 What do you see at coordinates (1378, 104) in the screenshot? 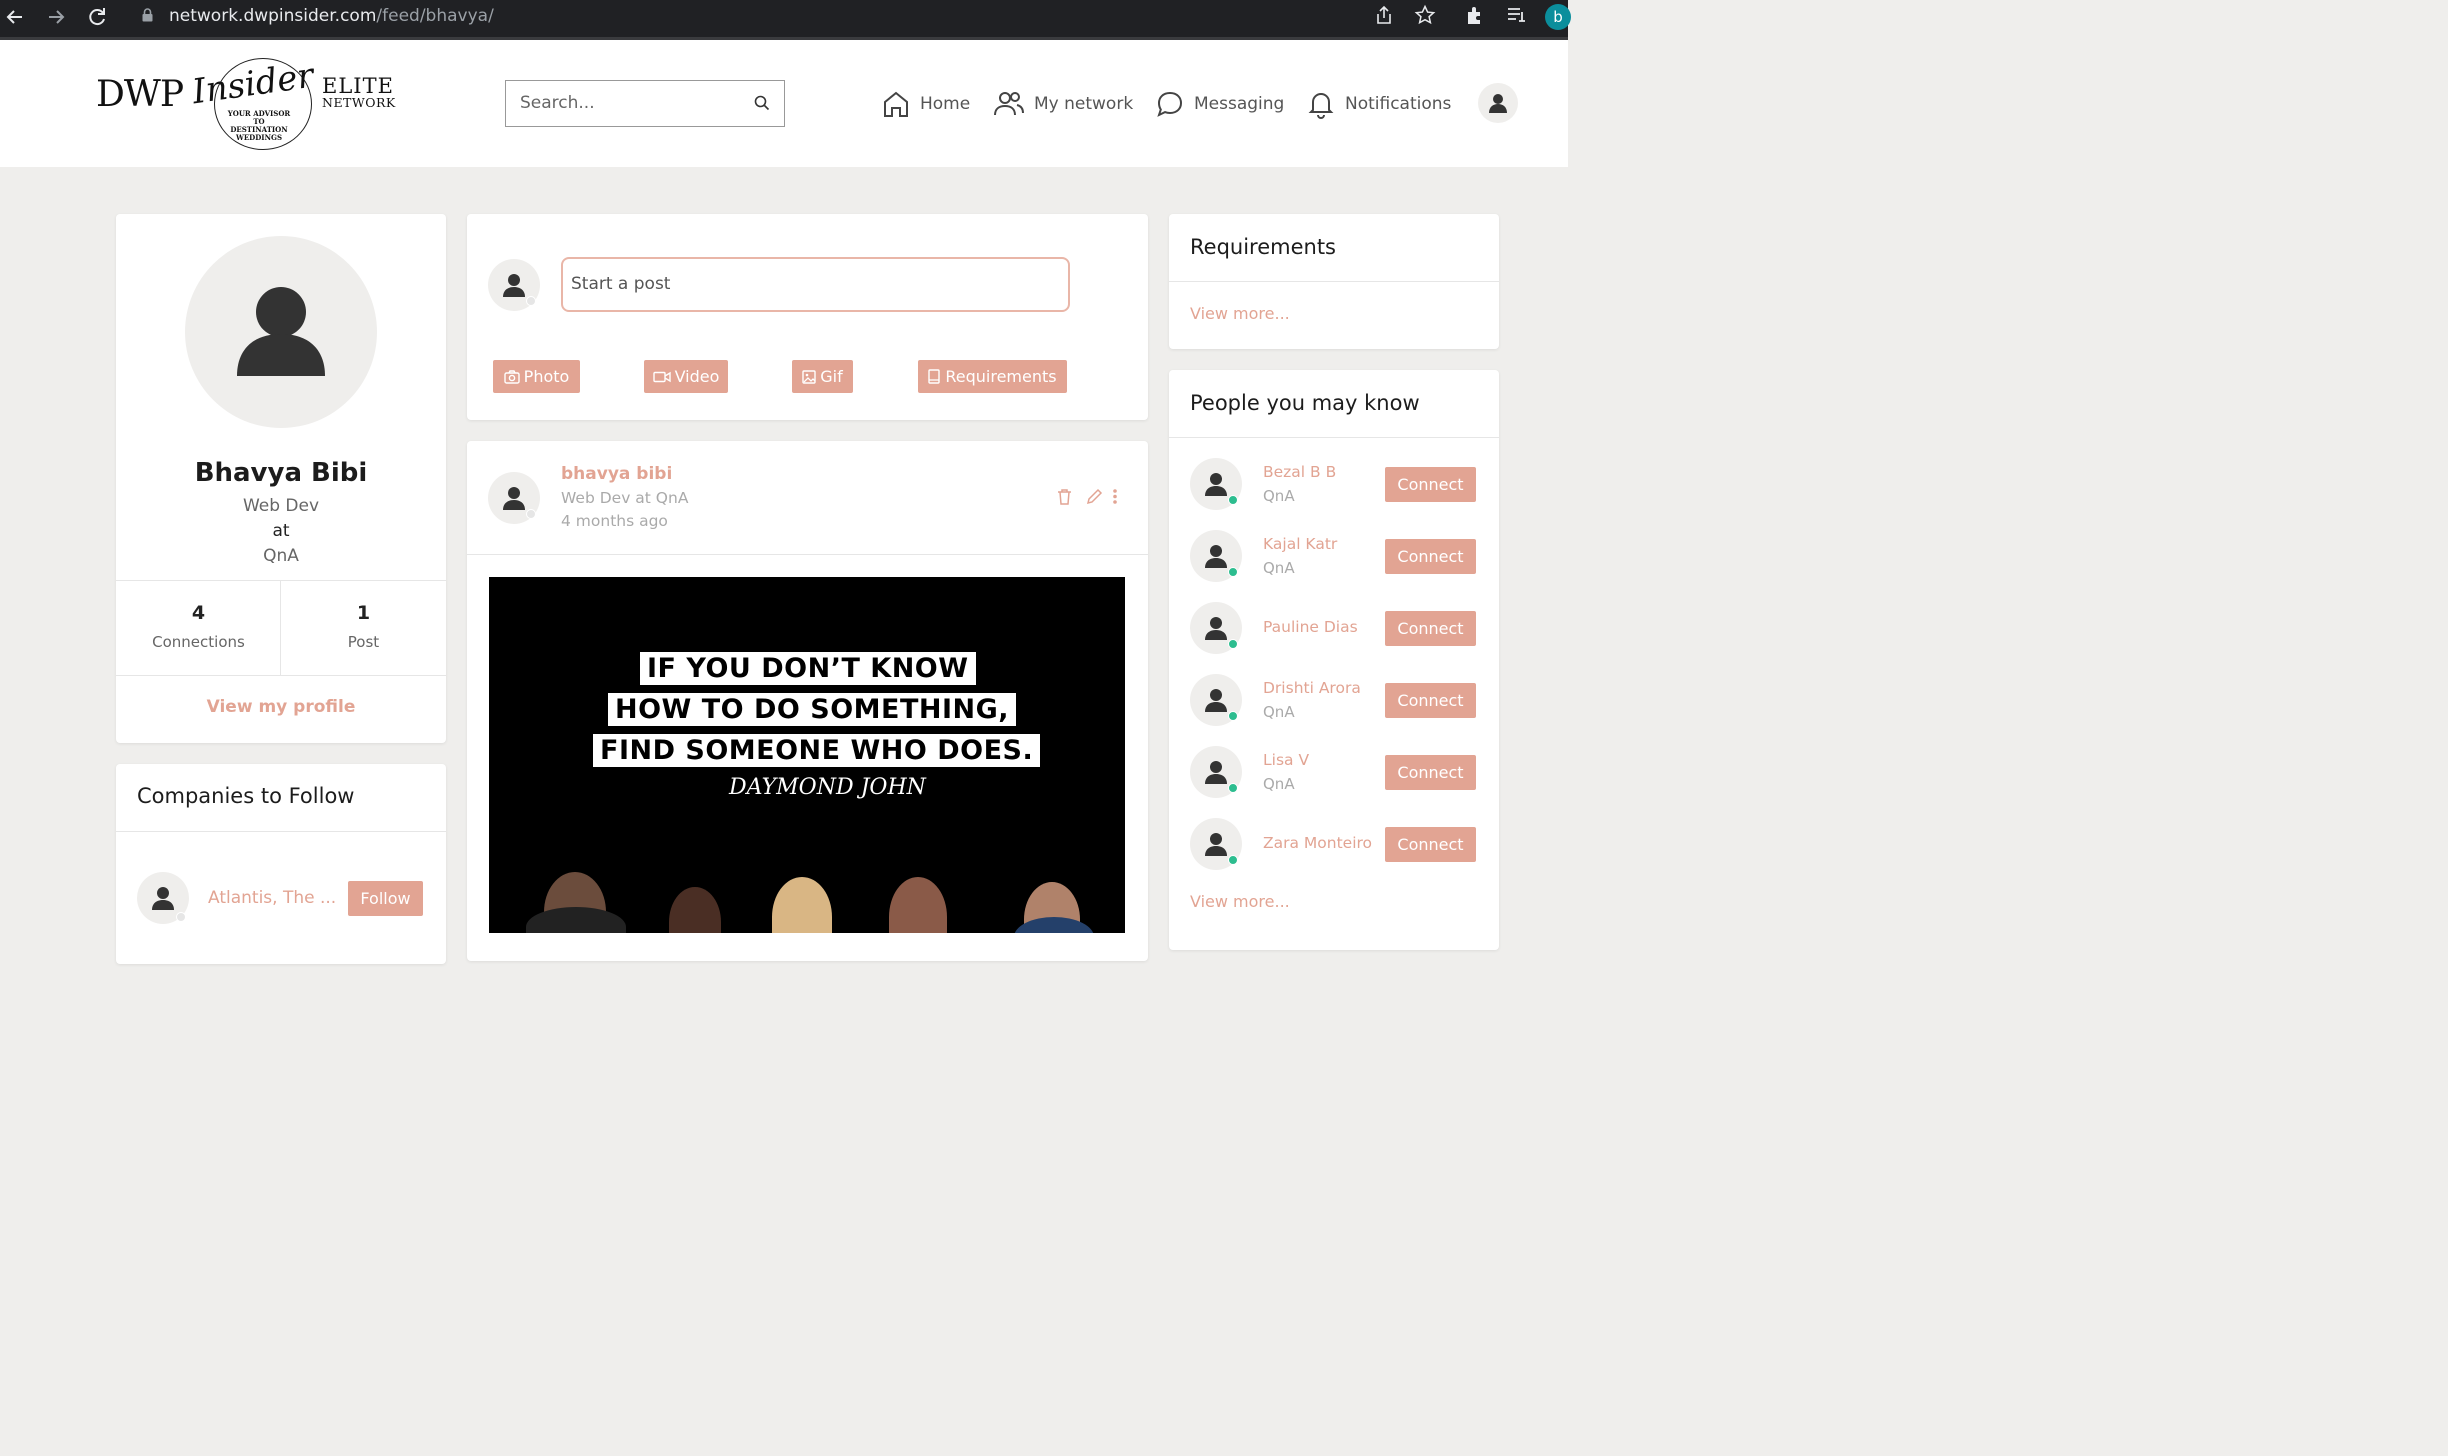
I see `nav-notifications: Notifications` at bounding box center [1378, 104].